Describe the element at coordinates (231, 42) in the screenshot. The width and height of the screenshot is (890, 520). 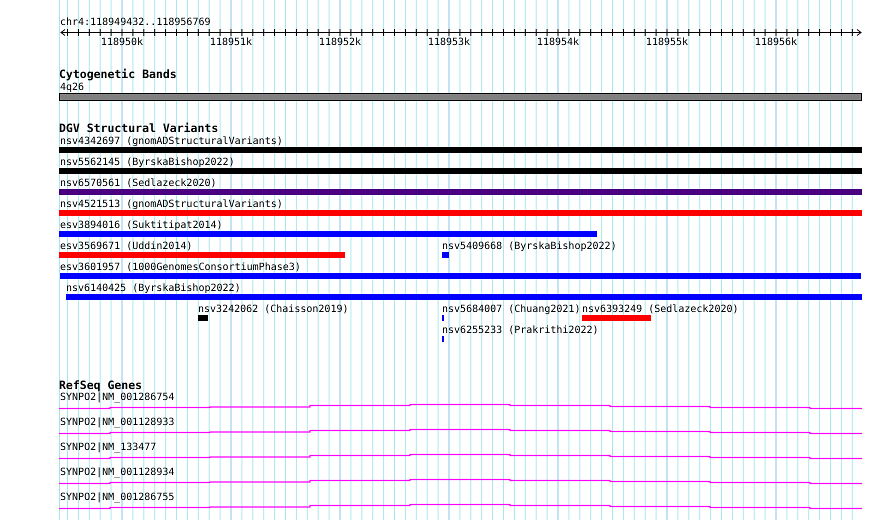
I see `ruler-label: 118951k` at that location.